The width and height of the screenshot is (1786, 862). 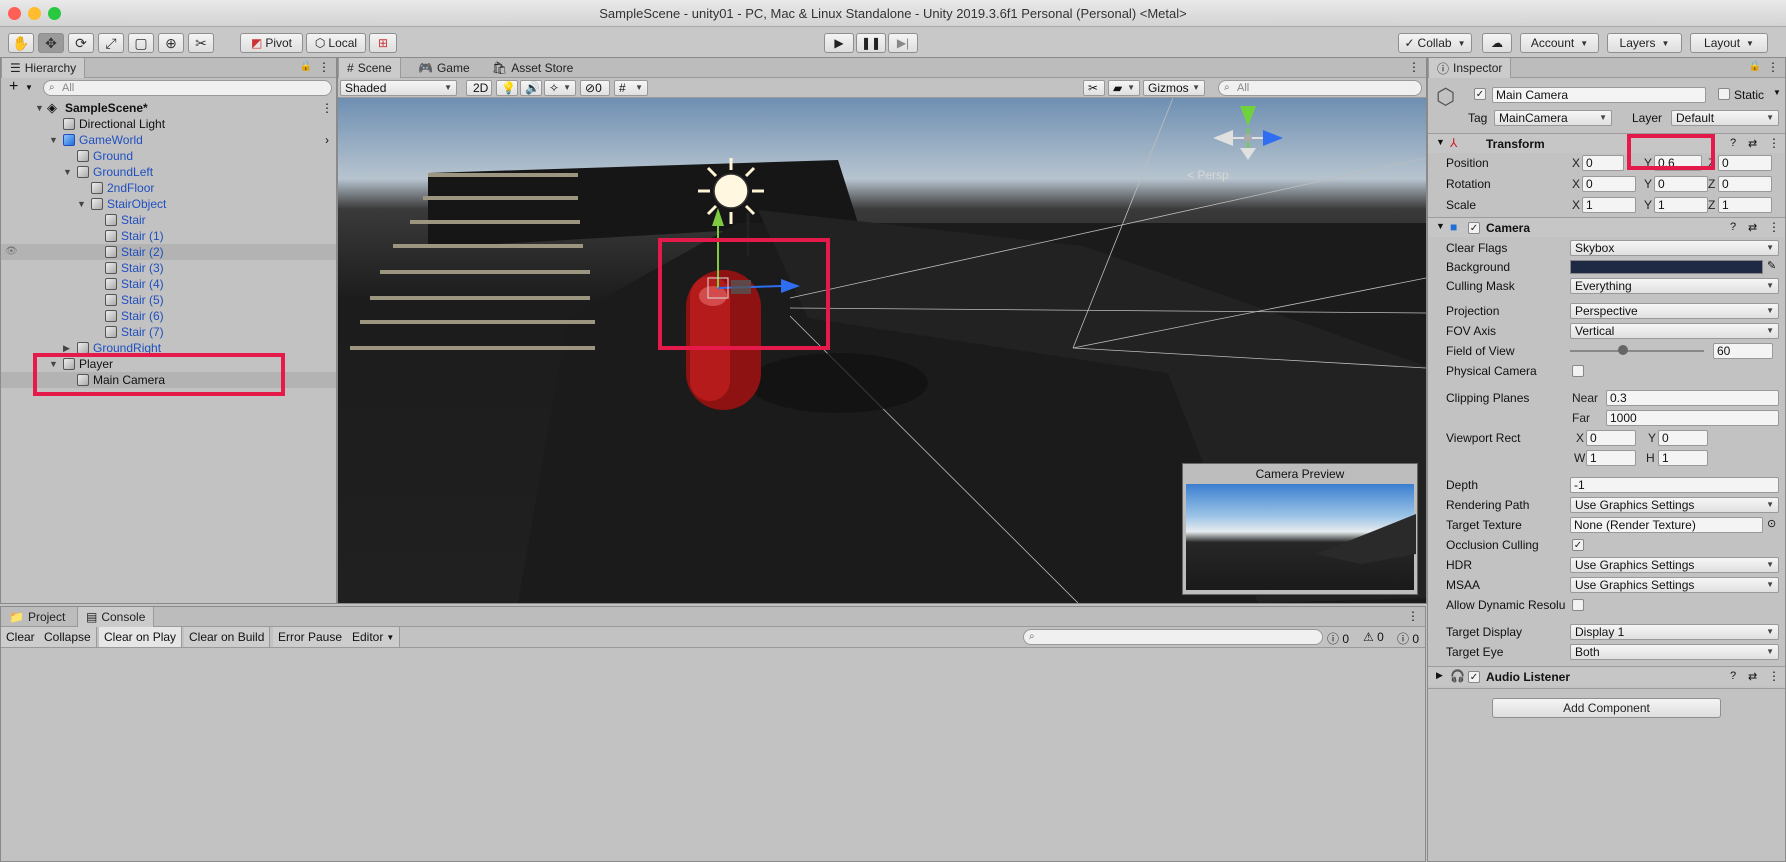 What do you see at coordinates (531, 88) in the screenshot?
I see `audio-toggle: 🔊` at bounding box center [531, 88].